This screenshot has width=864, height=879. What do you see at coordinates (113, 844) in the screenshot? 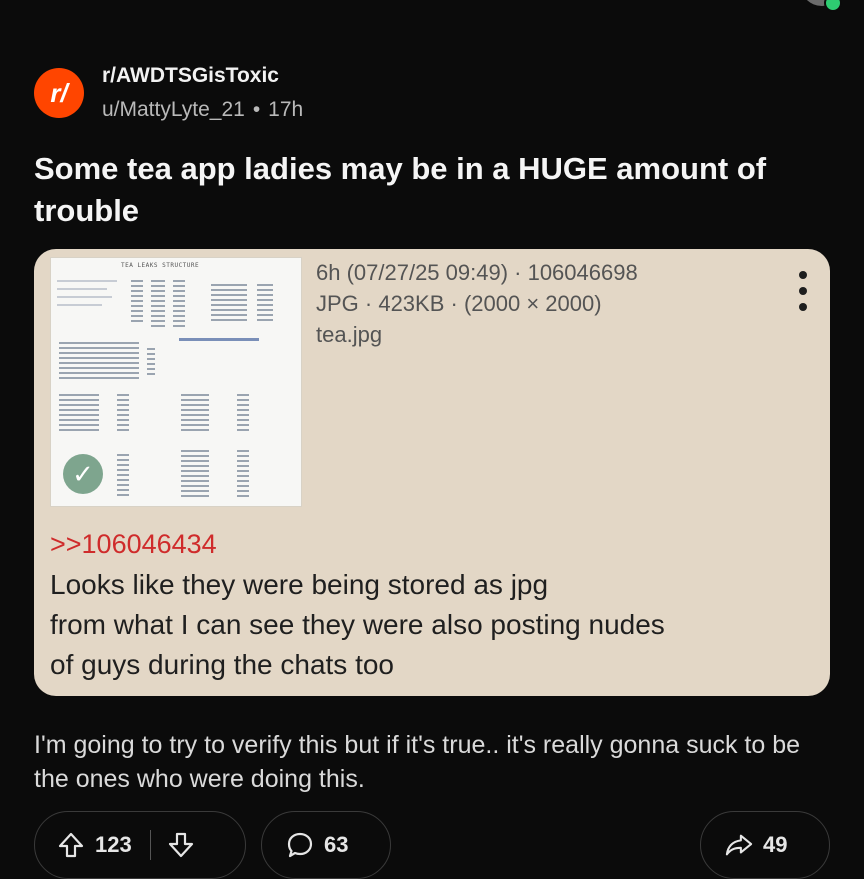
I see `upvote-count: 123` at bounding box center [113, 844].